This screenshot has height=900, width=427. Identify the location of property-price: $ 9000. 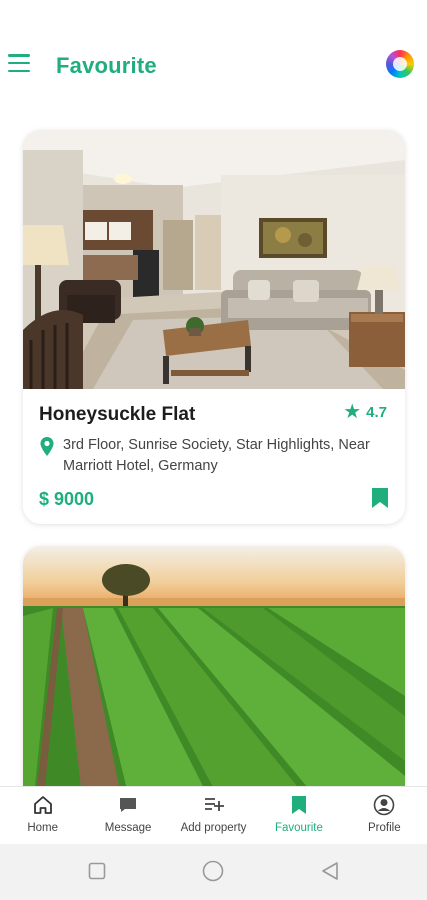
(67, 499).